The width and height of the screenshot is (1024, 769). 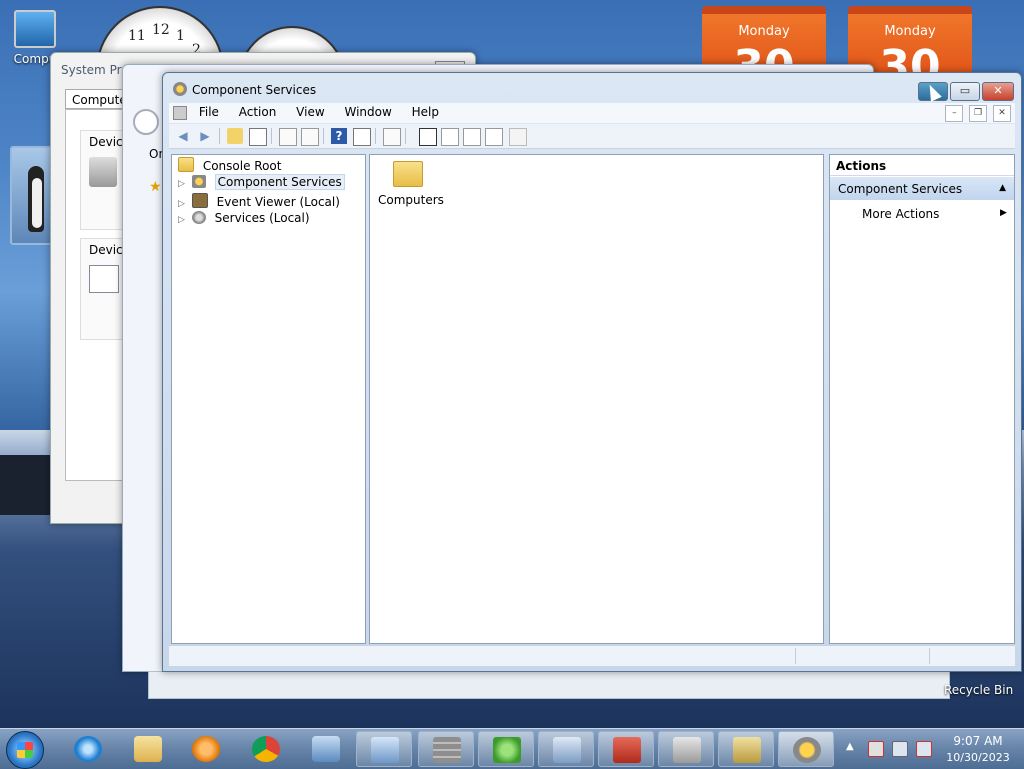 I want to click on checklist-icon, so click(x=104, y=279).